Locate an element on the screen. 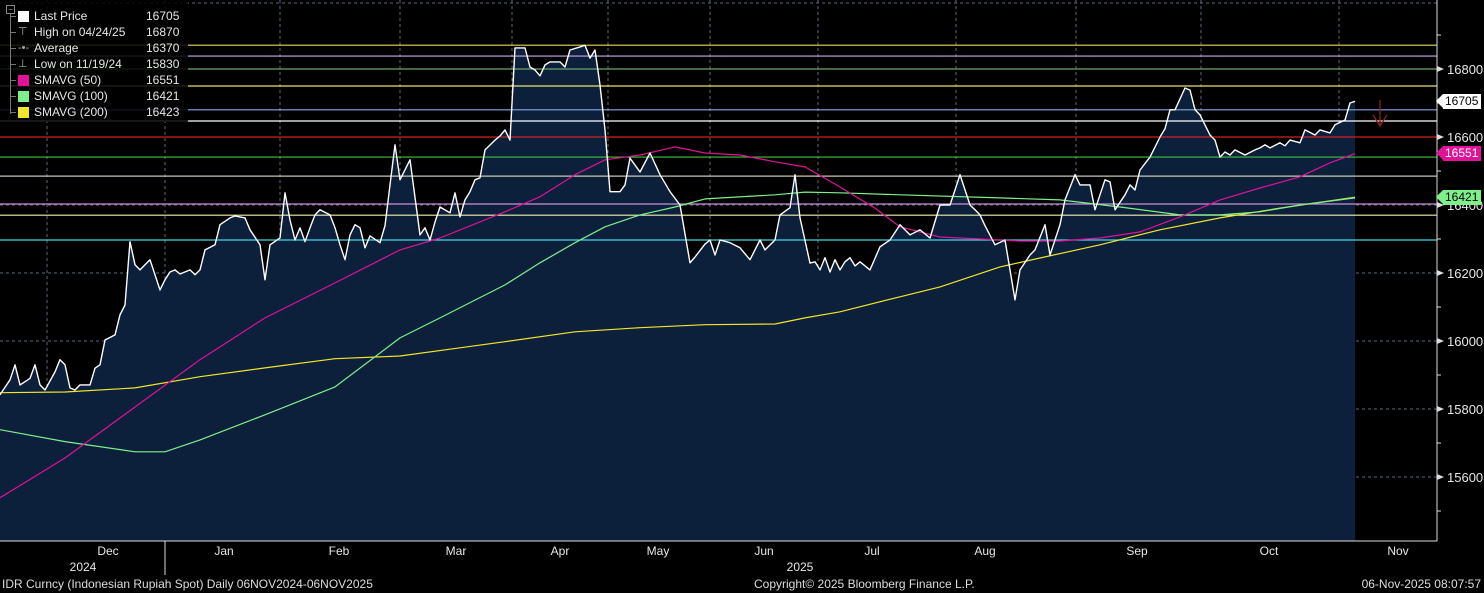  legend-item: ⊤ High on 04/24/25 16870 is located at coordinates (94, 32).